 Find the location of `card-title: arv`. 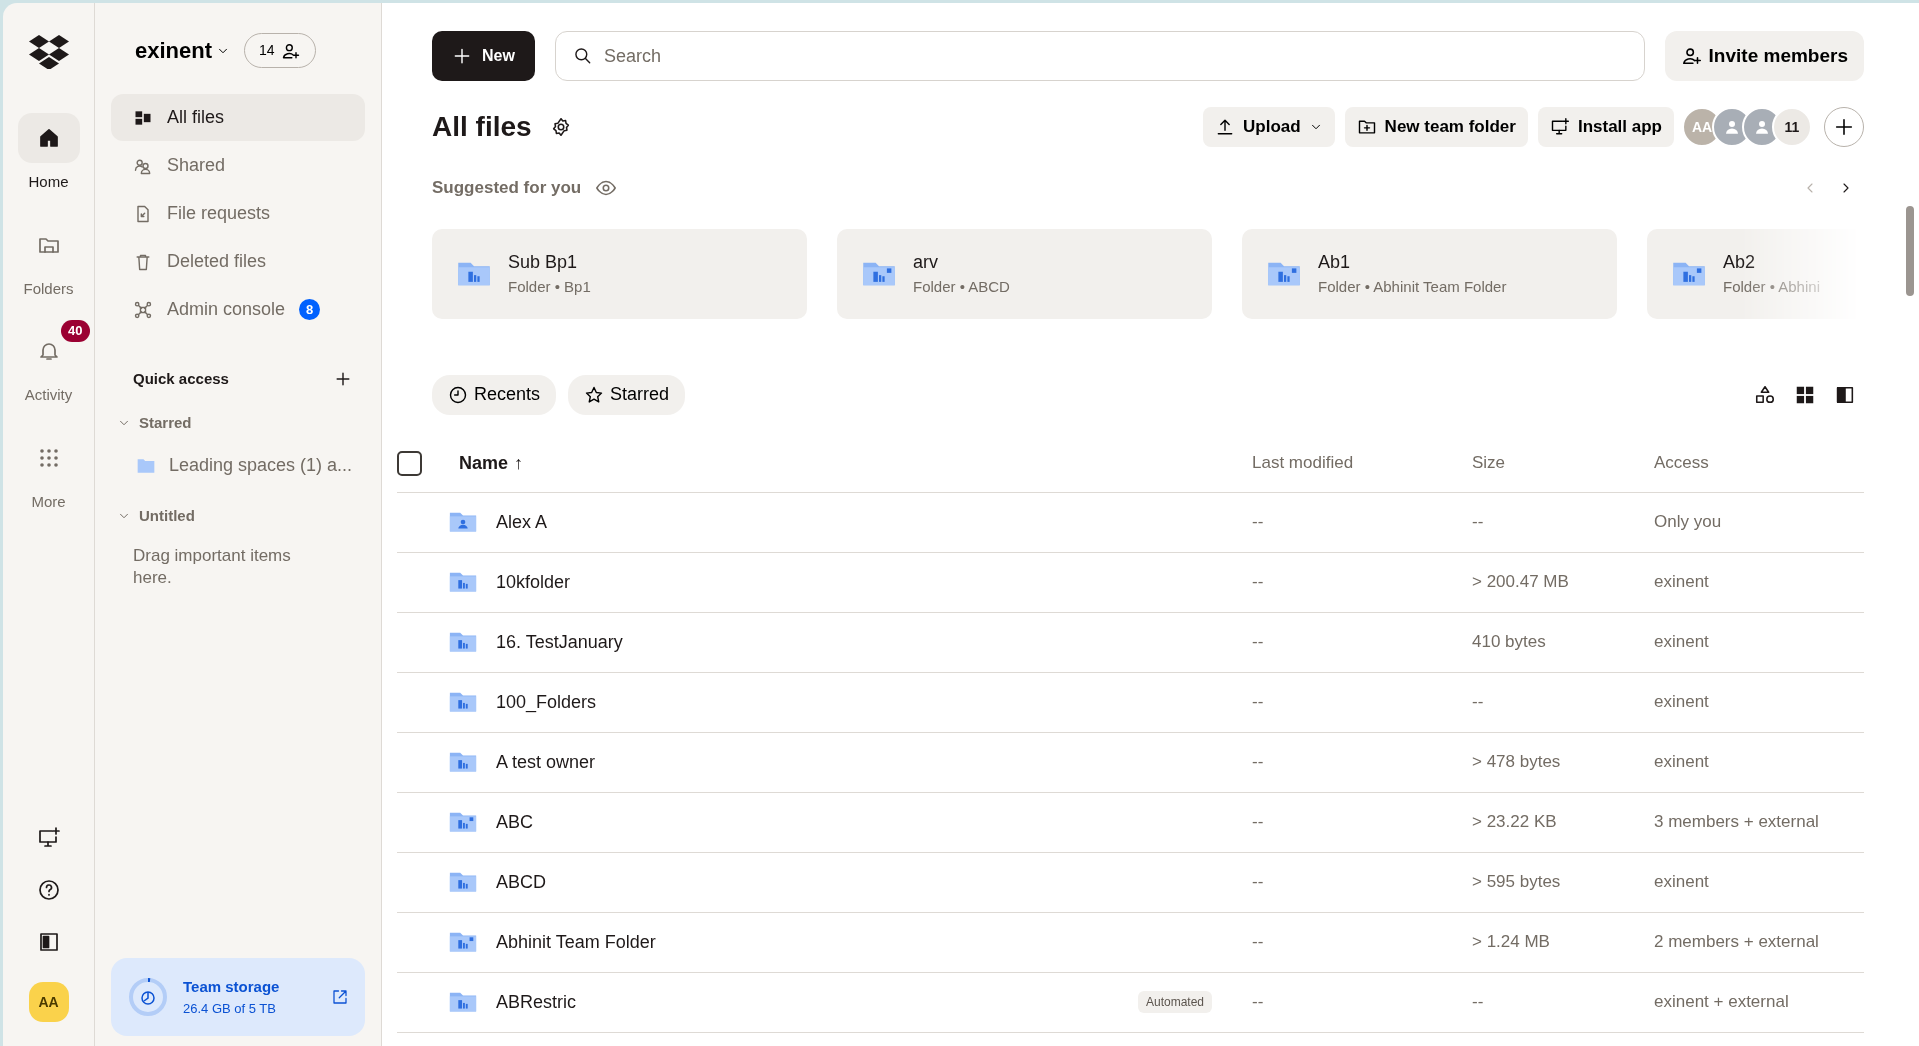

card-title: arv is located at coordinates (926, 262).